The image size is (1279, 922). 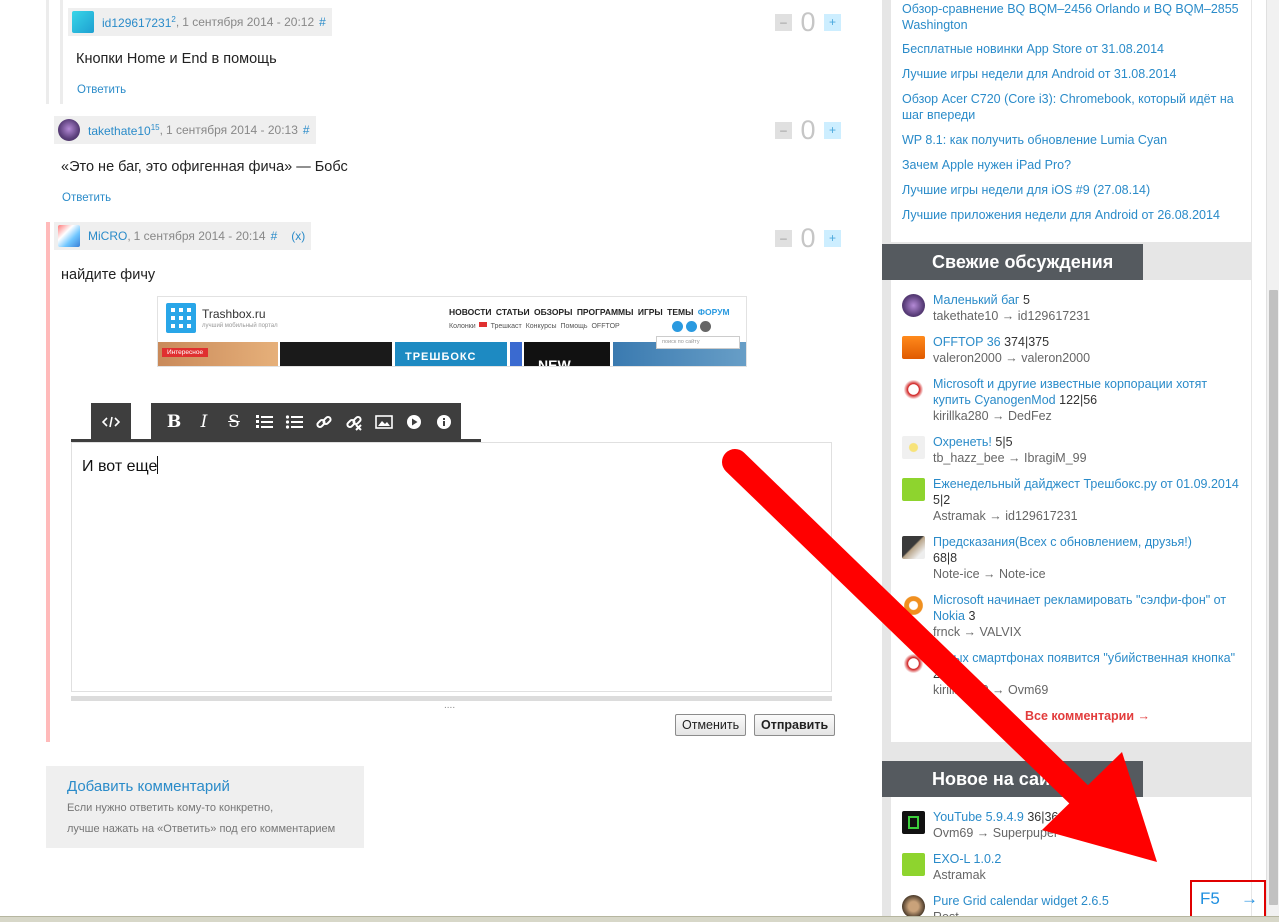 I want to click on embed-search: поиск по сайту, so click(x=698, y=342).